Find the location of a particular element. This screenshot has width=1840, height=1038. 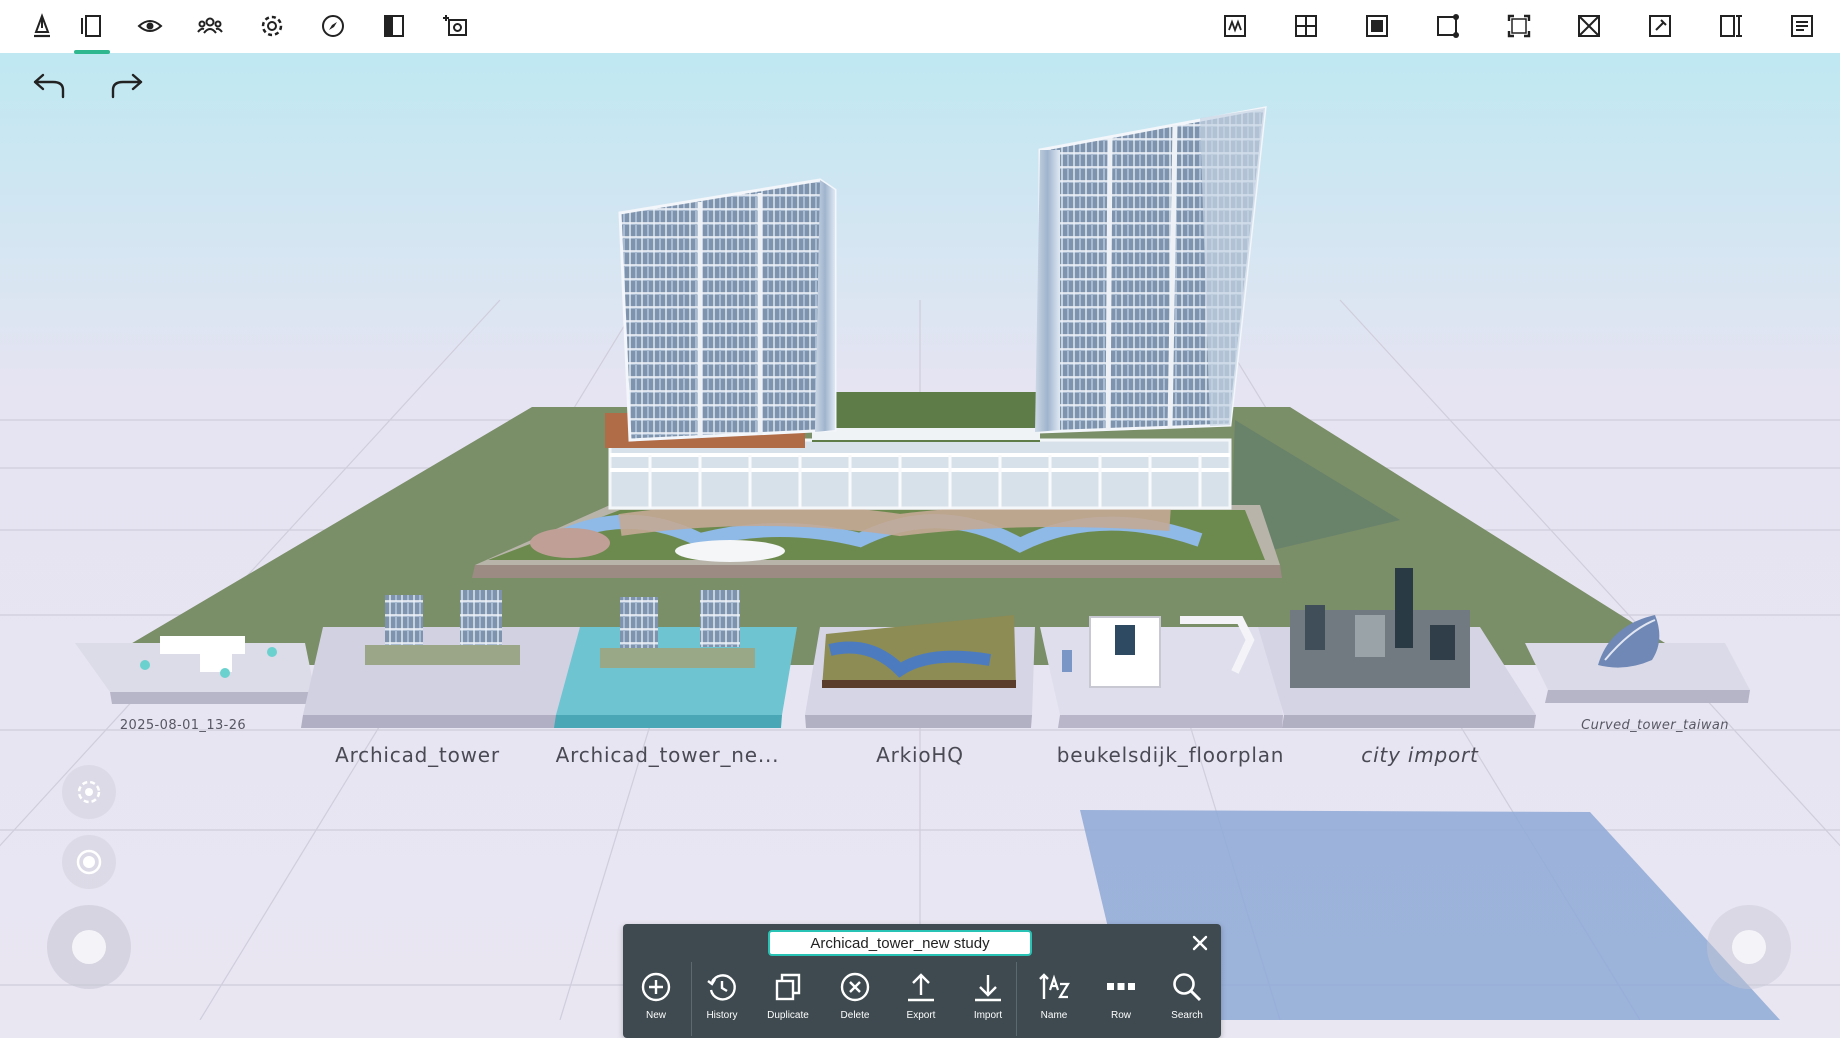

camera-add-icon is located at coordinates (455, 26).